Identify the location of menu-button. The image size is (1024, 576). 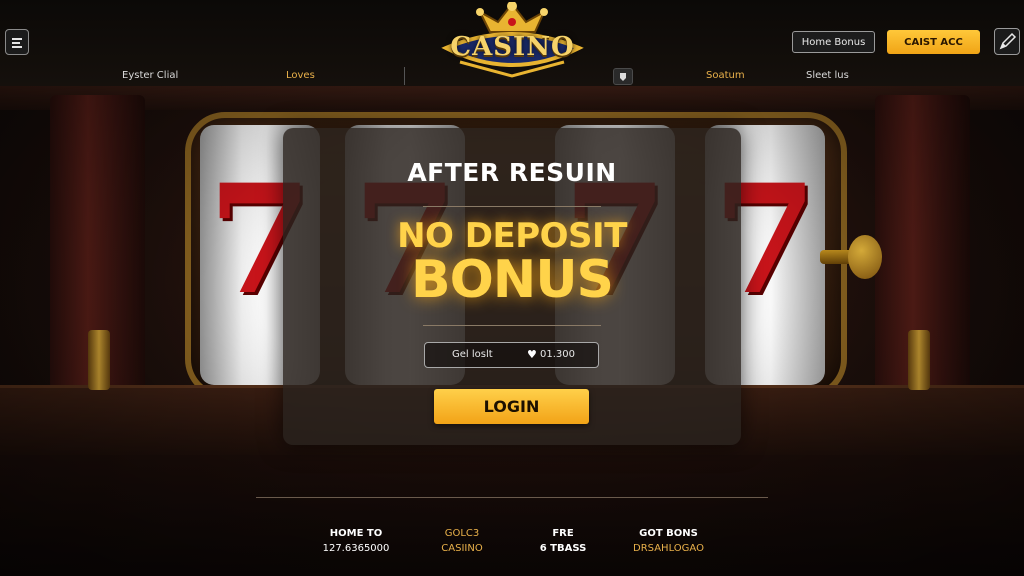
(17, 42).